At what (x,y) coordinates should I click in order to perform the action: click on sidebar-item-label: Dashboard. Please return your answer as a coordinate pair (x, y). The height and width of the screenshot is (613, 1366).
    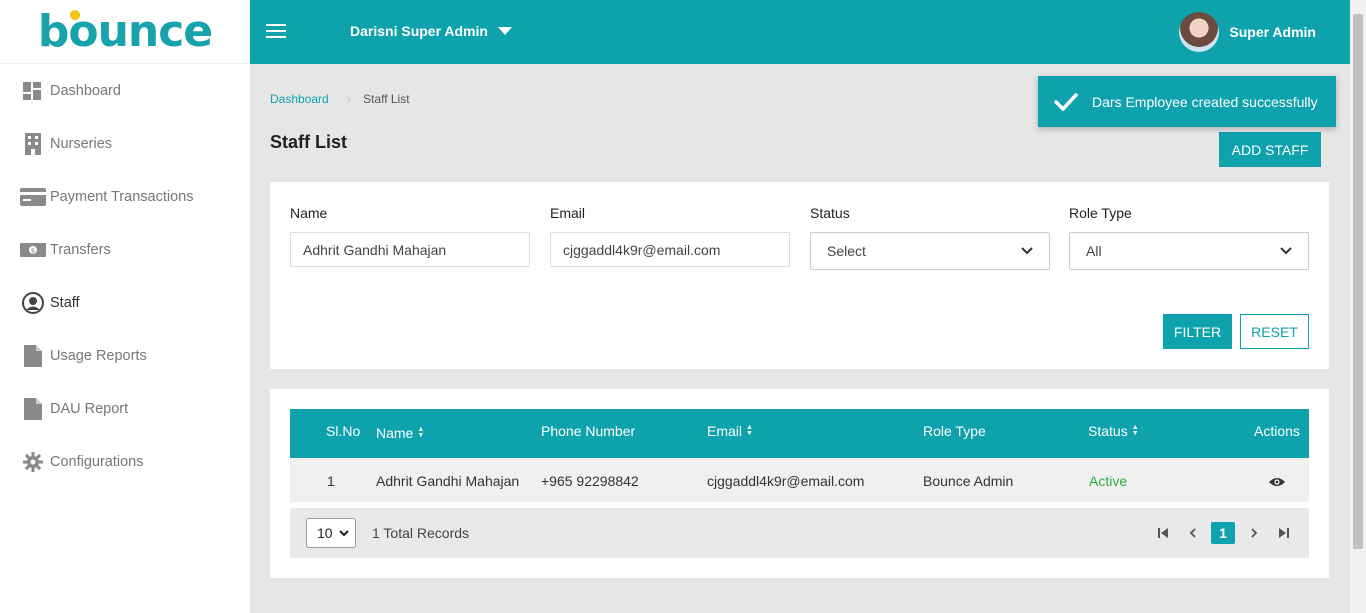
    Looking at the image, I should click on (85, 90).